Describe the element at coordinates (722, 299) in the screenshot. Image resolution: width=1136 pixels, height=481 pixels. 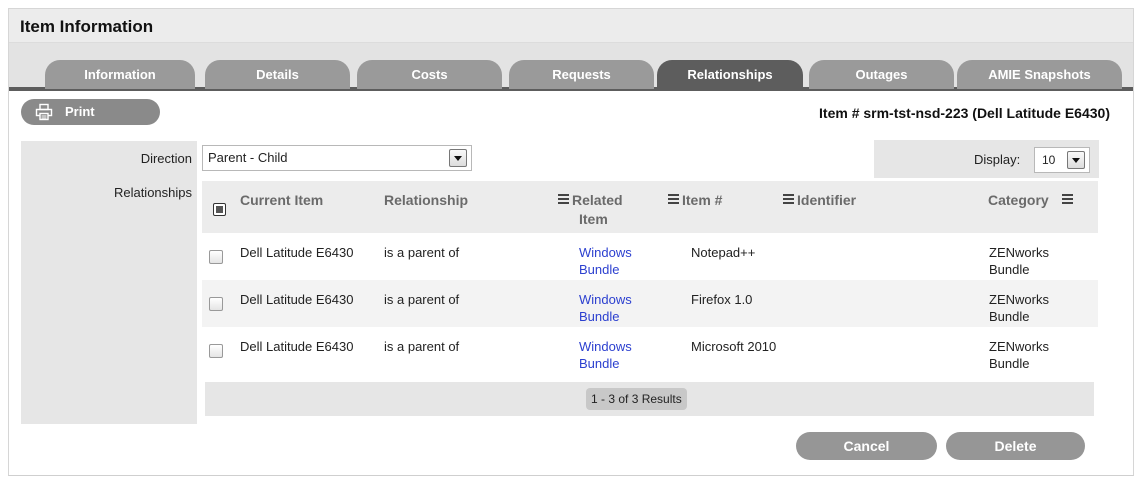
I see `item-number-cell: Firefox 1.0` at that location.